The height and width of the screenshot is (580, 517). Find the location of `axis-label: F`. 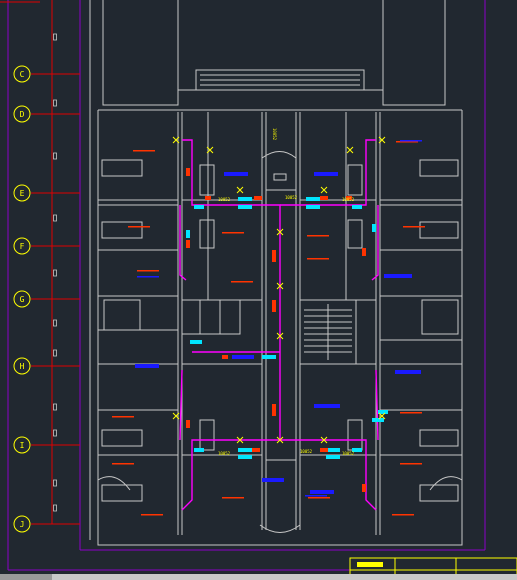

axis-label: F is located at coordinates (22, 246).